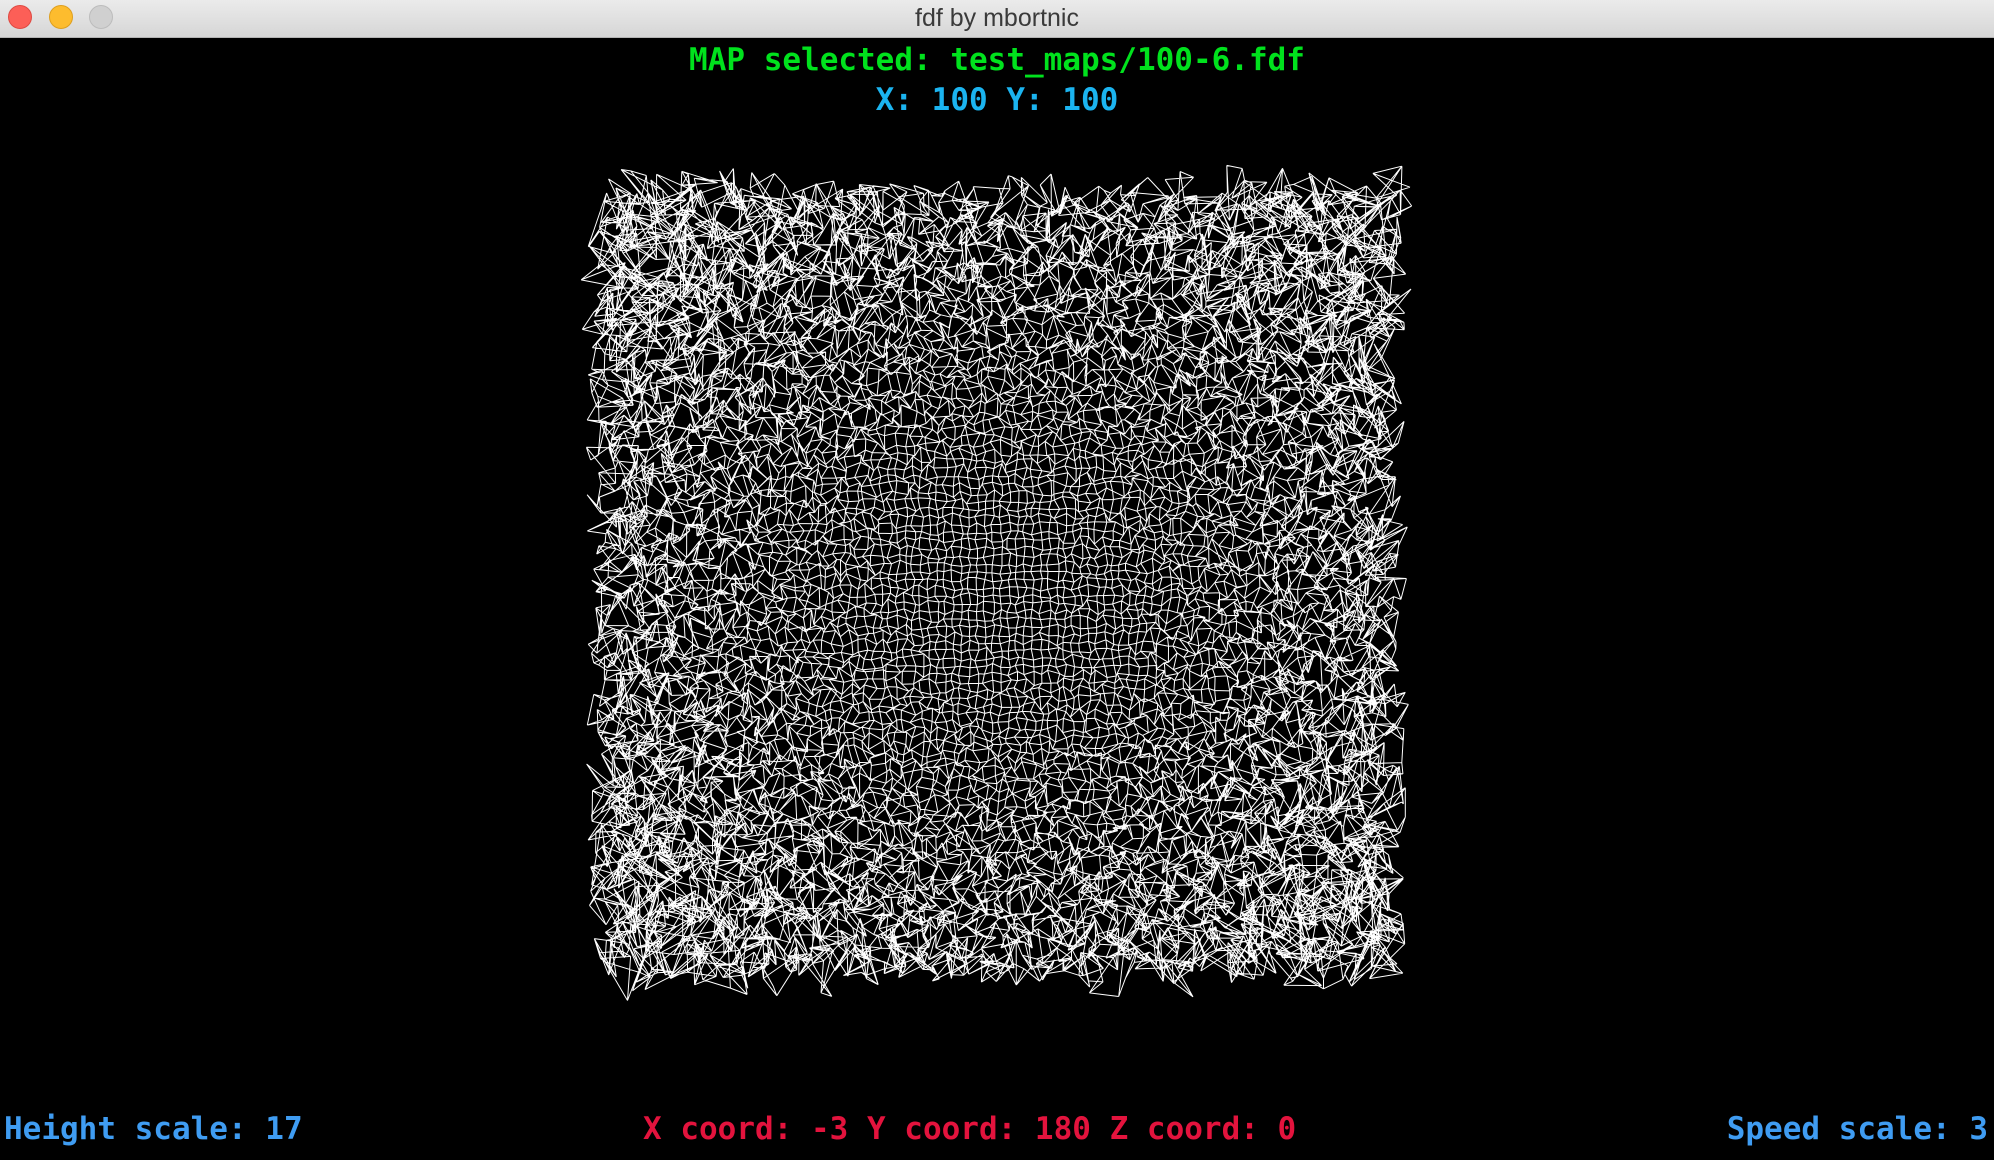 The width and height of the screenshot is (1994, 1160). Describe the element at coordinates (997, 100) in the screenshot. I see `map-size-label: X: 100 Y: 100` at that location.